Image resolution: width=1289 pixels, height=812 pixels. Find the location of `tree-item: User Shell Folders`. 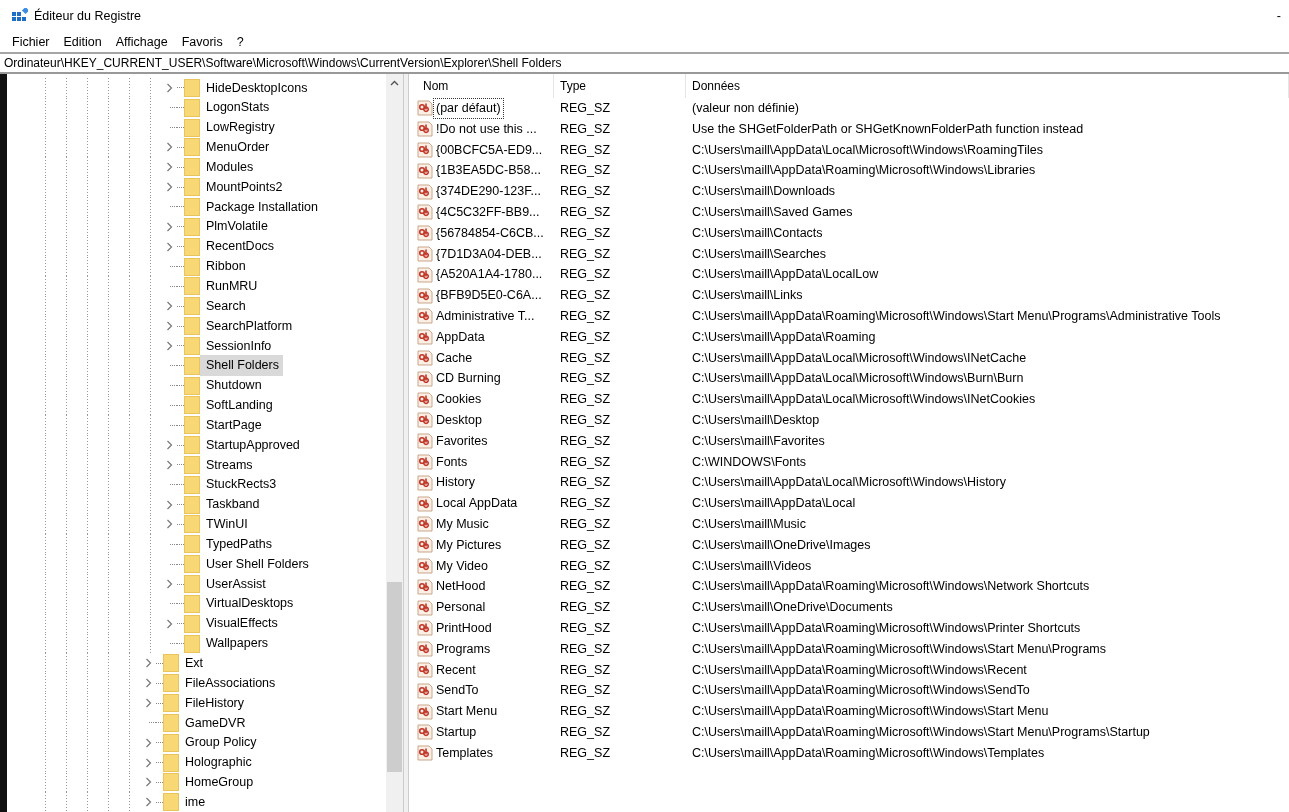

tree-item: User Shell Folders is located at coordinates (256, 564).